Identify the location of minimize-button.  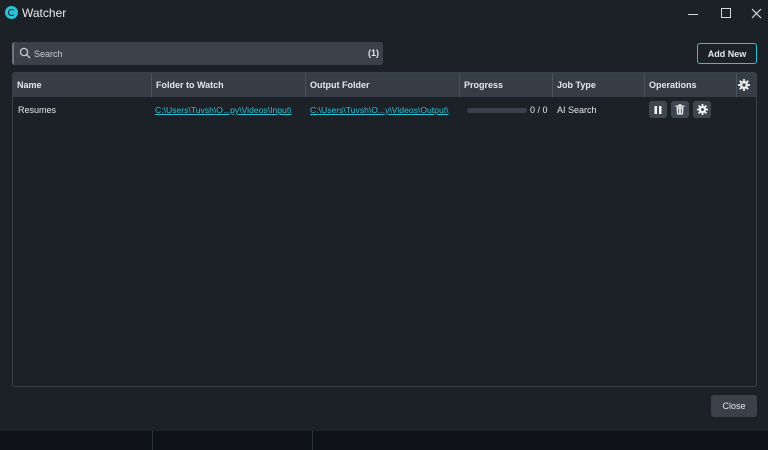
(693, 13).